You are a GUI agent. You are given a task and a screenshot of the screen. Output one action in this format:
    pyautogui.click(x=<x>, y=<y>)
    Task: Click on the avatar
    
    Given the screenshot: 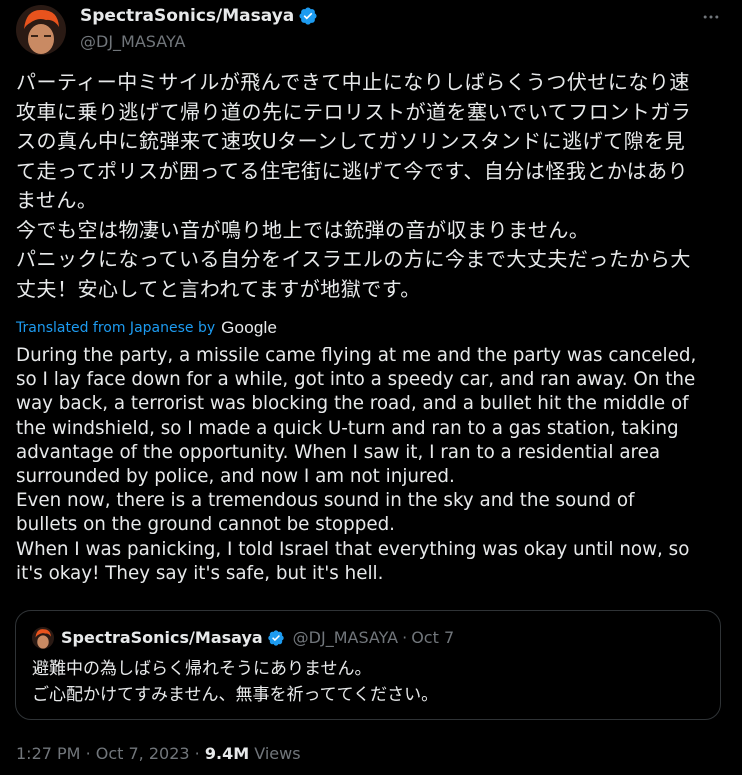 What is the action you would take?
    pyautogui.click(x=41, y=30)
    